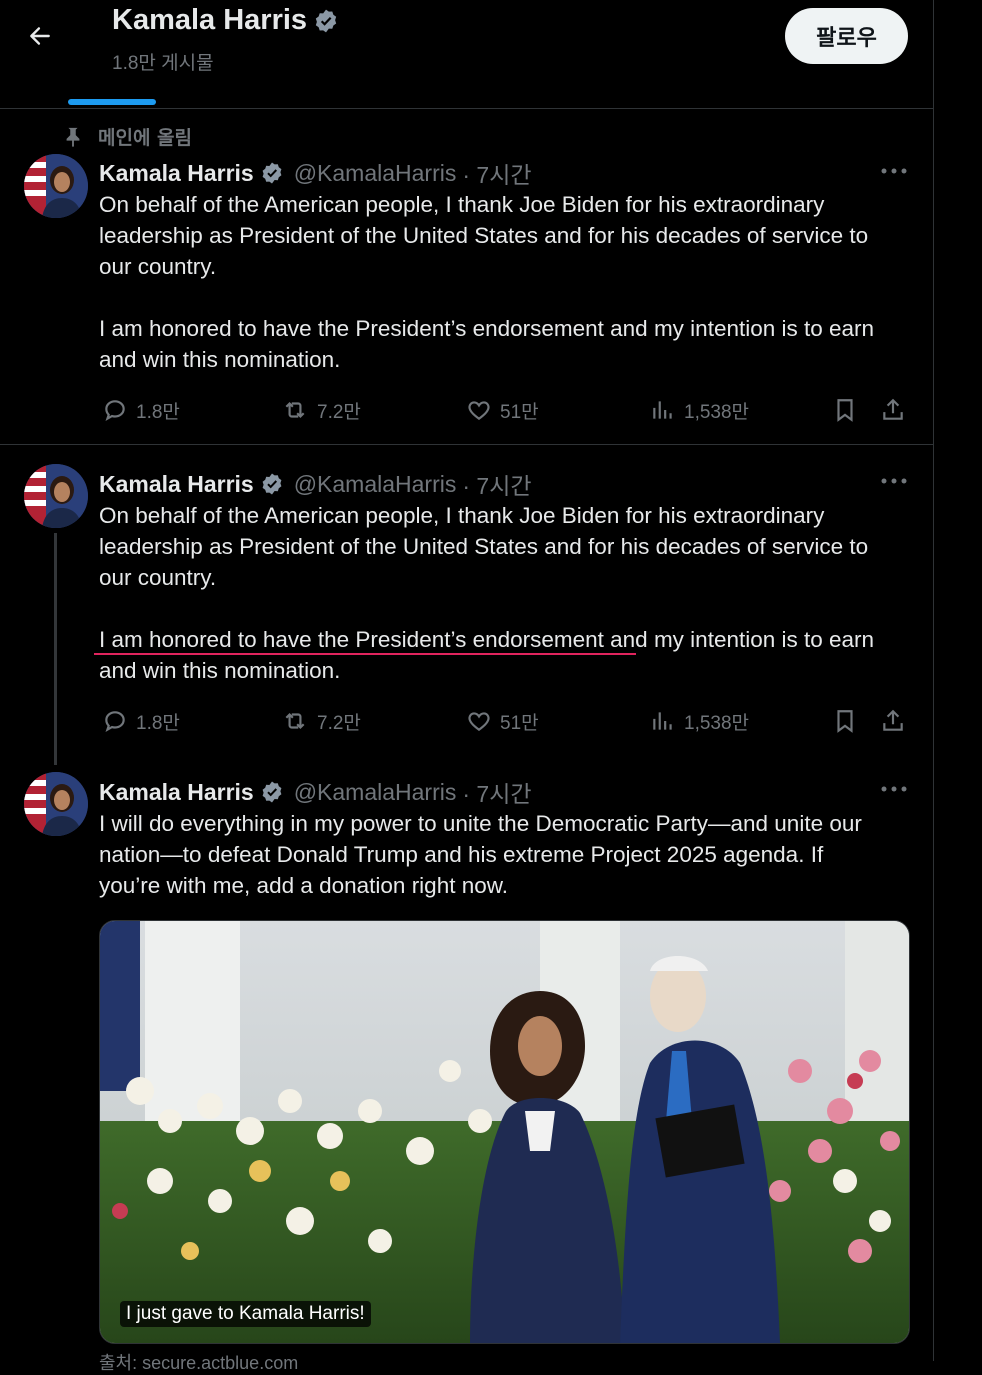 The width and height of the screenshot is (982, 1375). I want to click on link-source: 출처: secure.actblue.com, so click(198, 1362).